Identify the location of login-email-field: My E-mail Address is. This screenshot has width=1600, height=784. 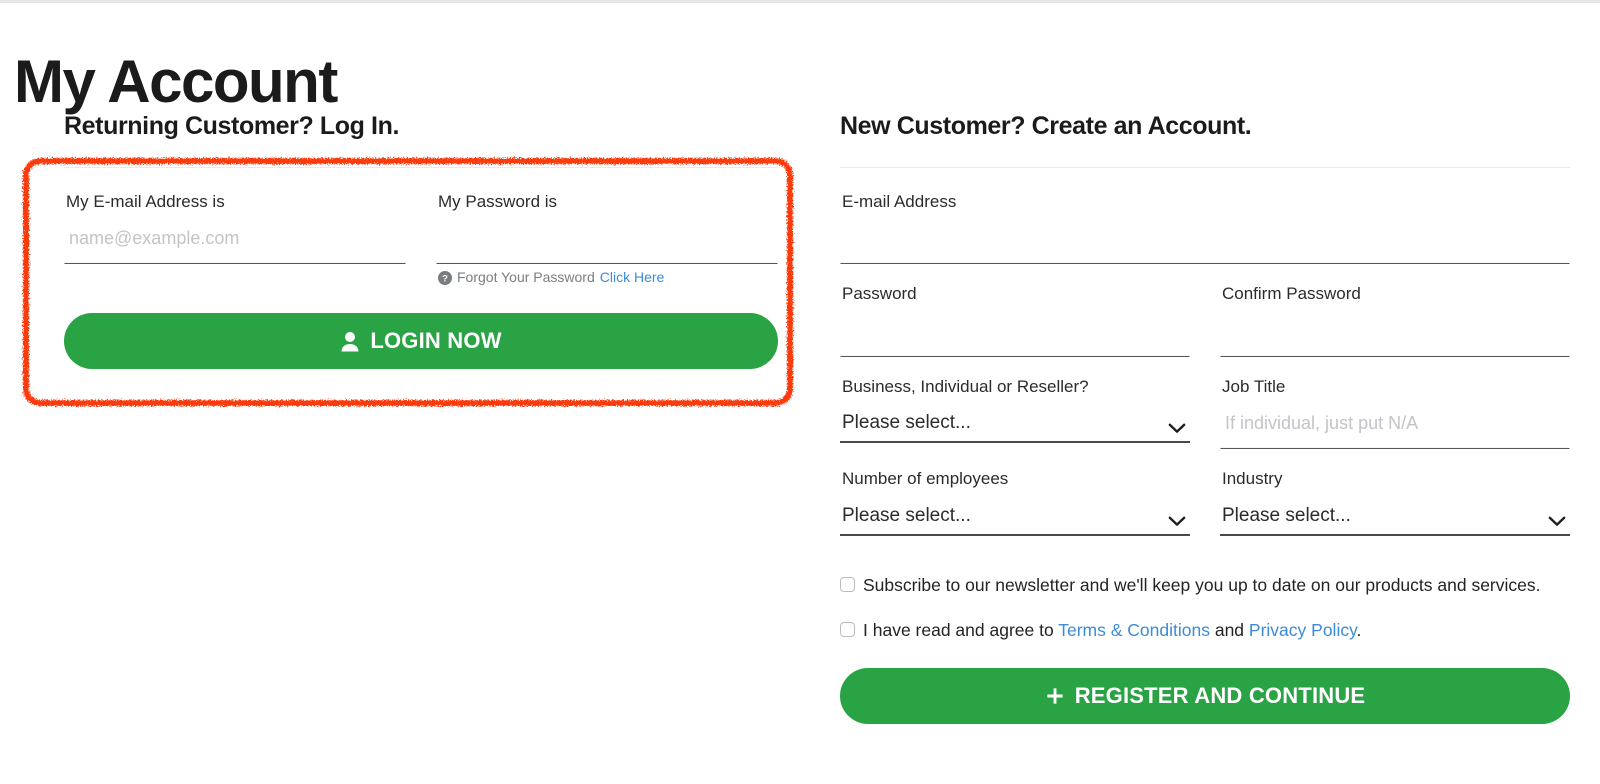
(235, 239).